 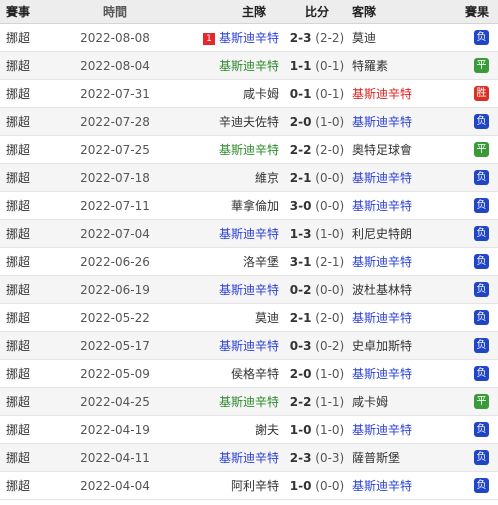 I want to click on result-cell: 负, so click(x=473, y=289).